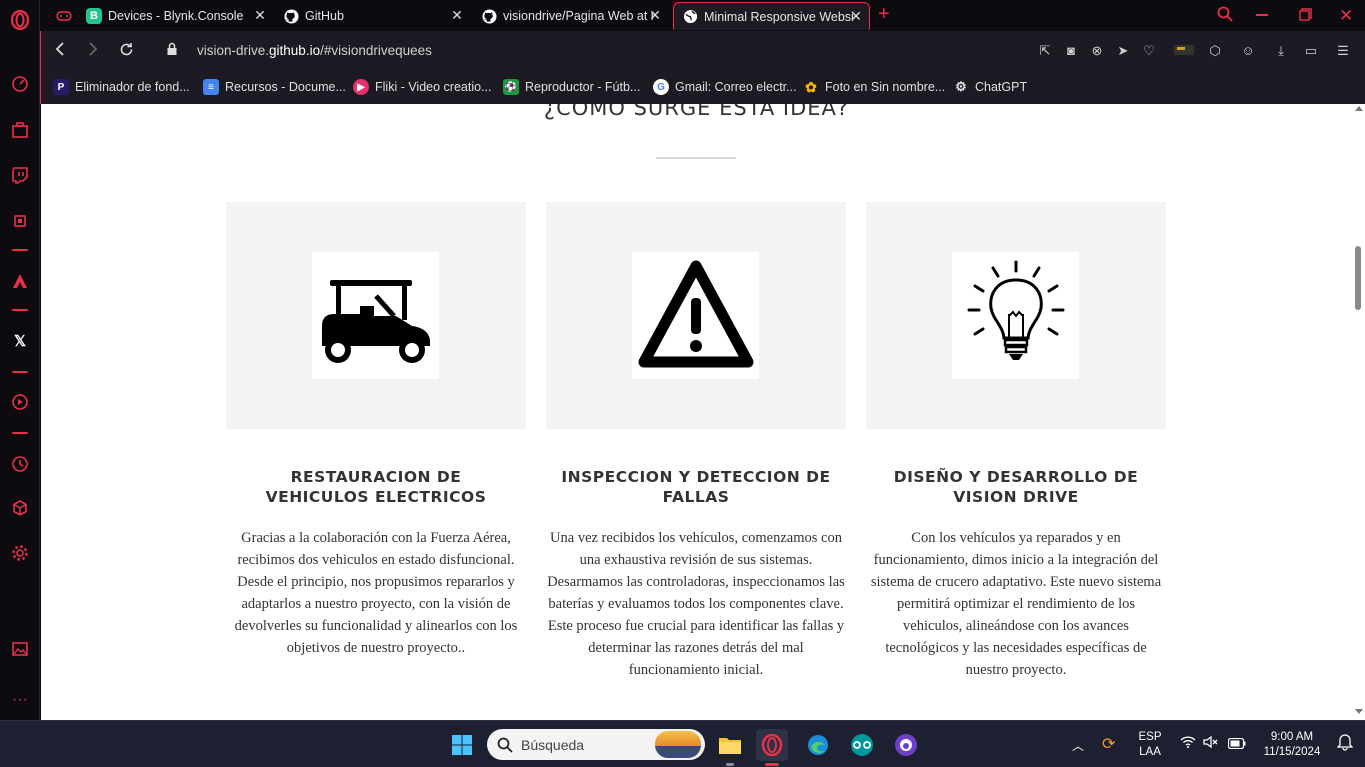  What do you see at coordinates (779, 16) in the screenshot?
I see `tab-title: Minimal Responsive Website` at bounding box center [779, 16].